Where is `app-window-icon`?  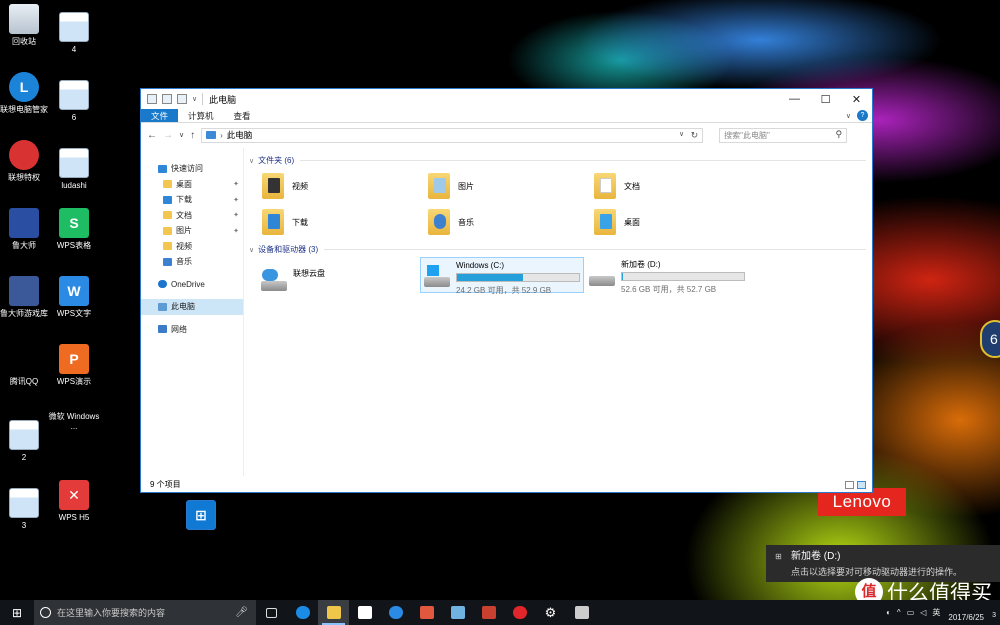 app-window-icon is located at coordinates (457, 612).